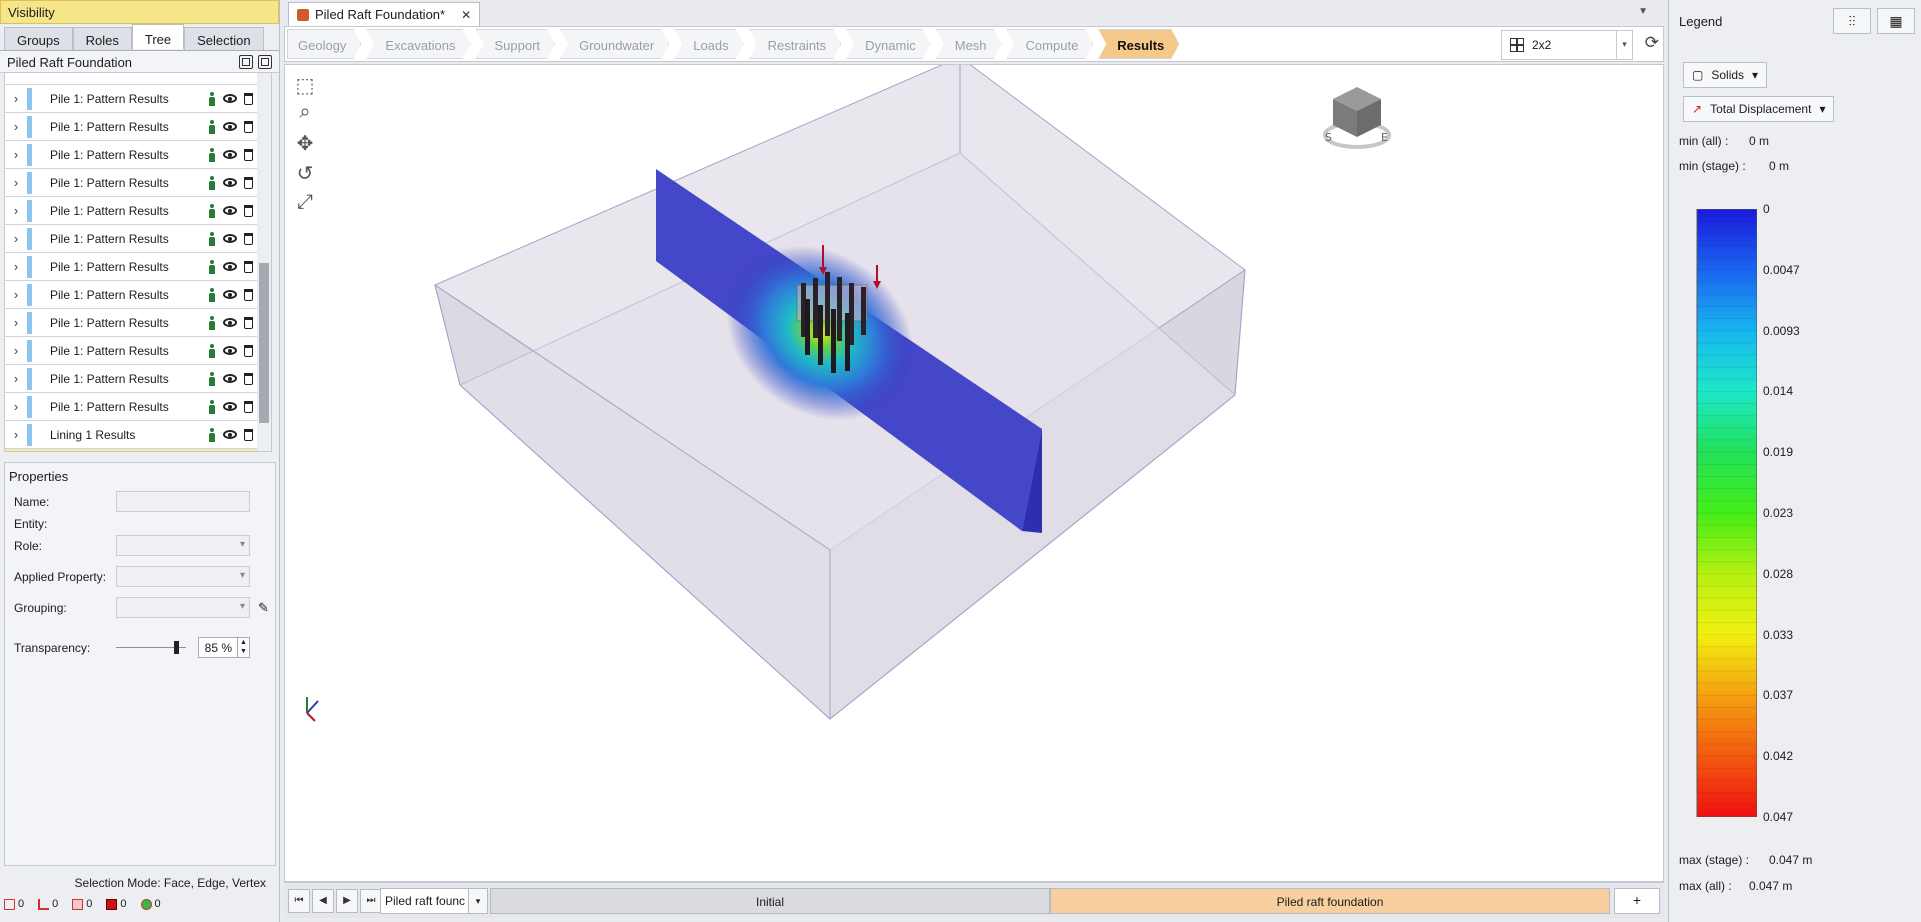 Image resolution: width=1921 pixels, height=922 pixels. Describe the element at coordinates (138, 450) in the screenshot. I see `tree-row: ›Exterior Contour` at that location.